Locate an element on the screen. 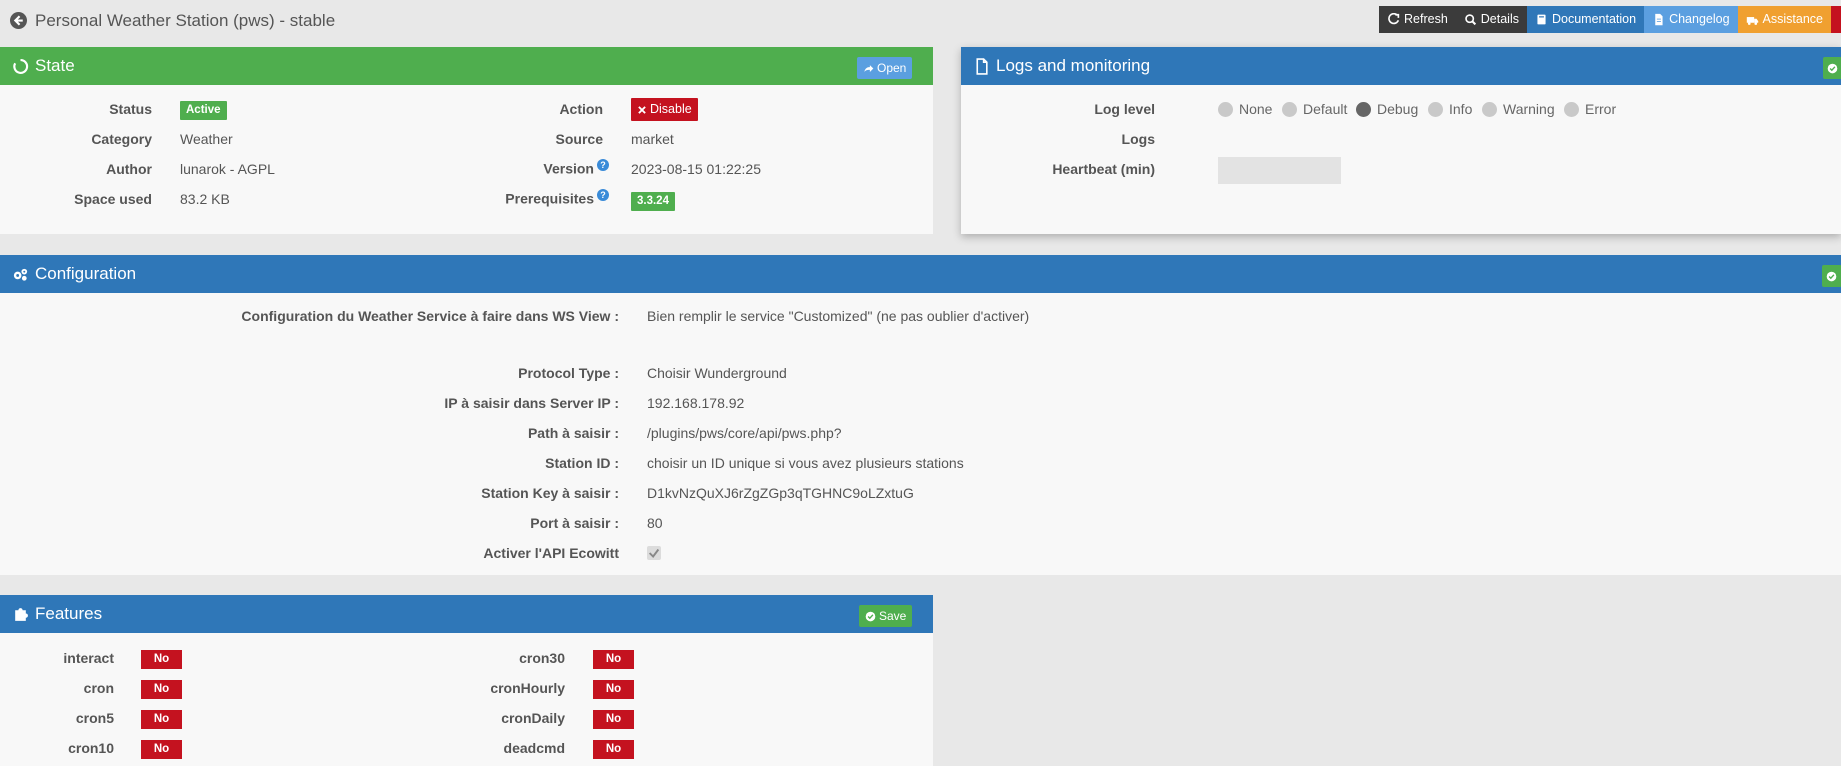 The image size is (1841, 766). features-save-button: Save is located at coordinates (886, 616).